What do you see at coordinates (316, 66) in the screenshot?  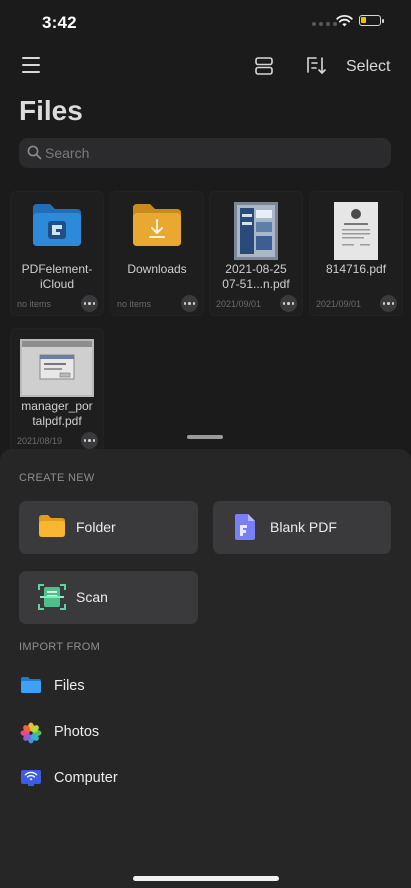 I see `sort-icon` at bounding box center [316, 66].